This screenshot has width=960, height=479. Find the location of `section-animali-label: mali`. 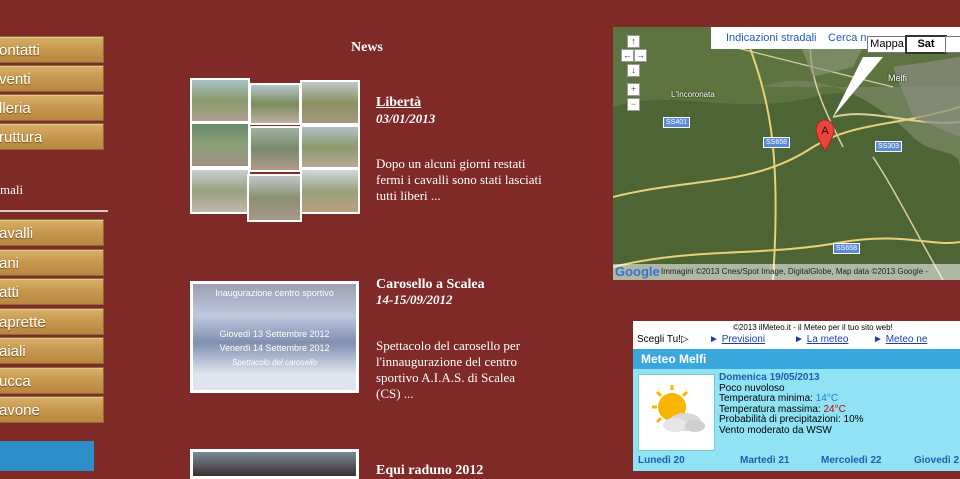

section-animali-label: mali is located at coordinates (12, 189).